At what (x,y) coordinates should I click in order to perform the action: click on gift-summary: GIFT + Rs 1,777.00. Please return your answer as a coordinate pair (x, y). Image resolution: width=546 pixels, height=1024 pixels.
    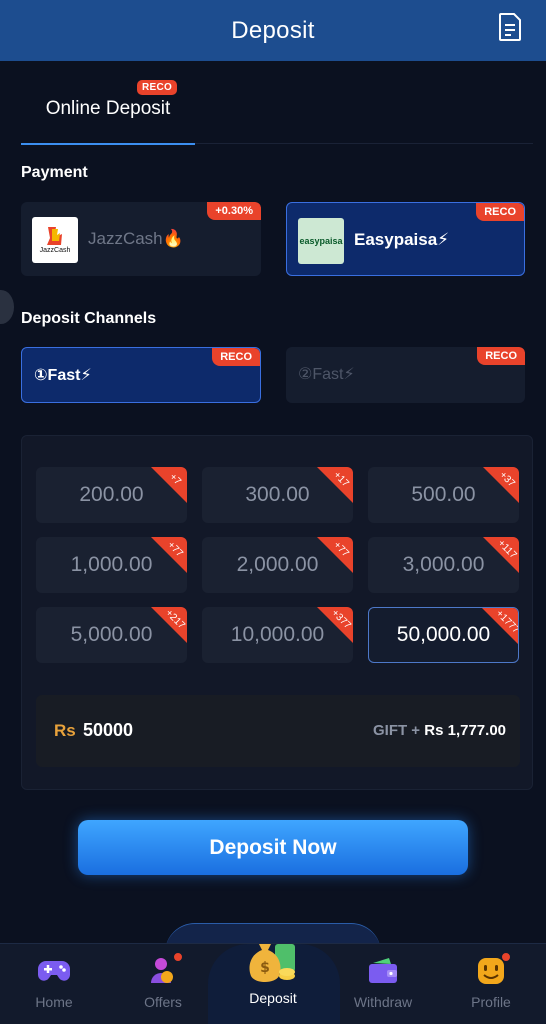
    Looking at the image, I should click on (439, 730).